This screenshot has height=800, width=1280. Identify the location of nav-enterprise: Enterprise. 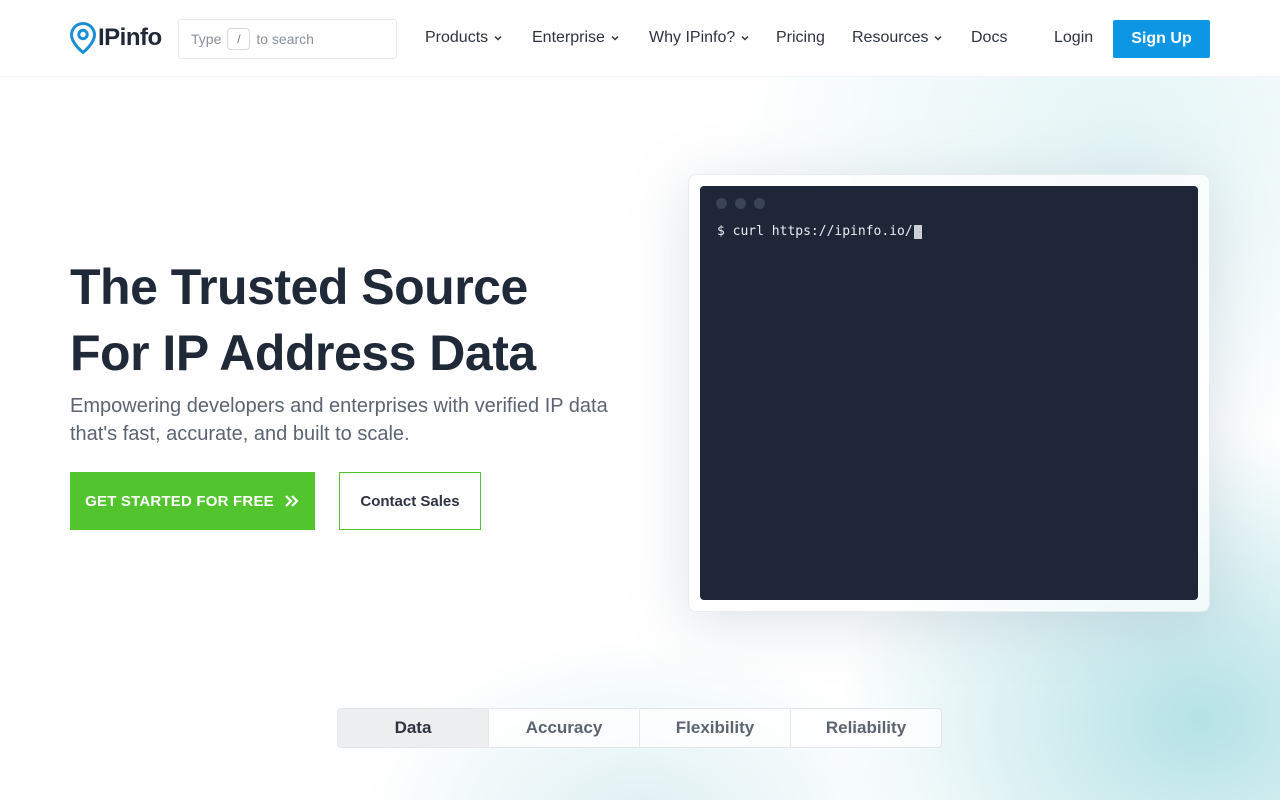
(576, 38).